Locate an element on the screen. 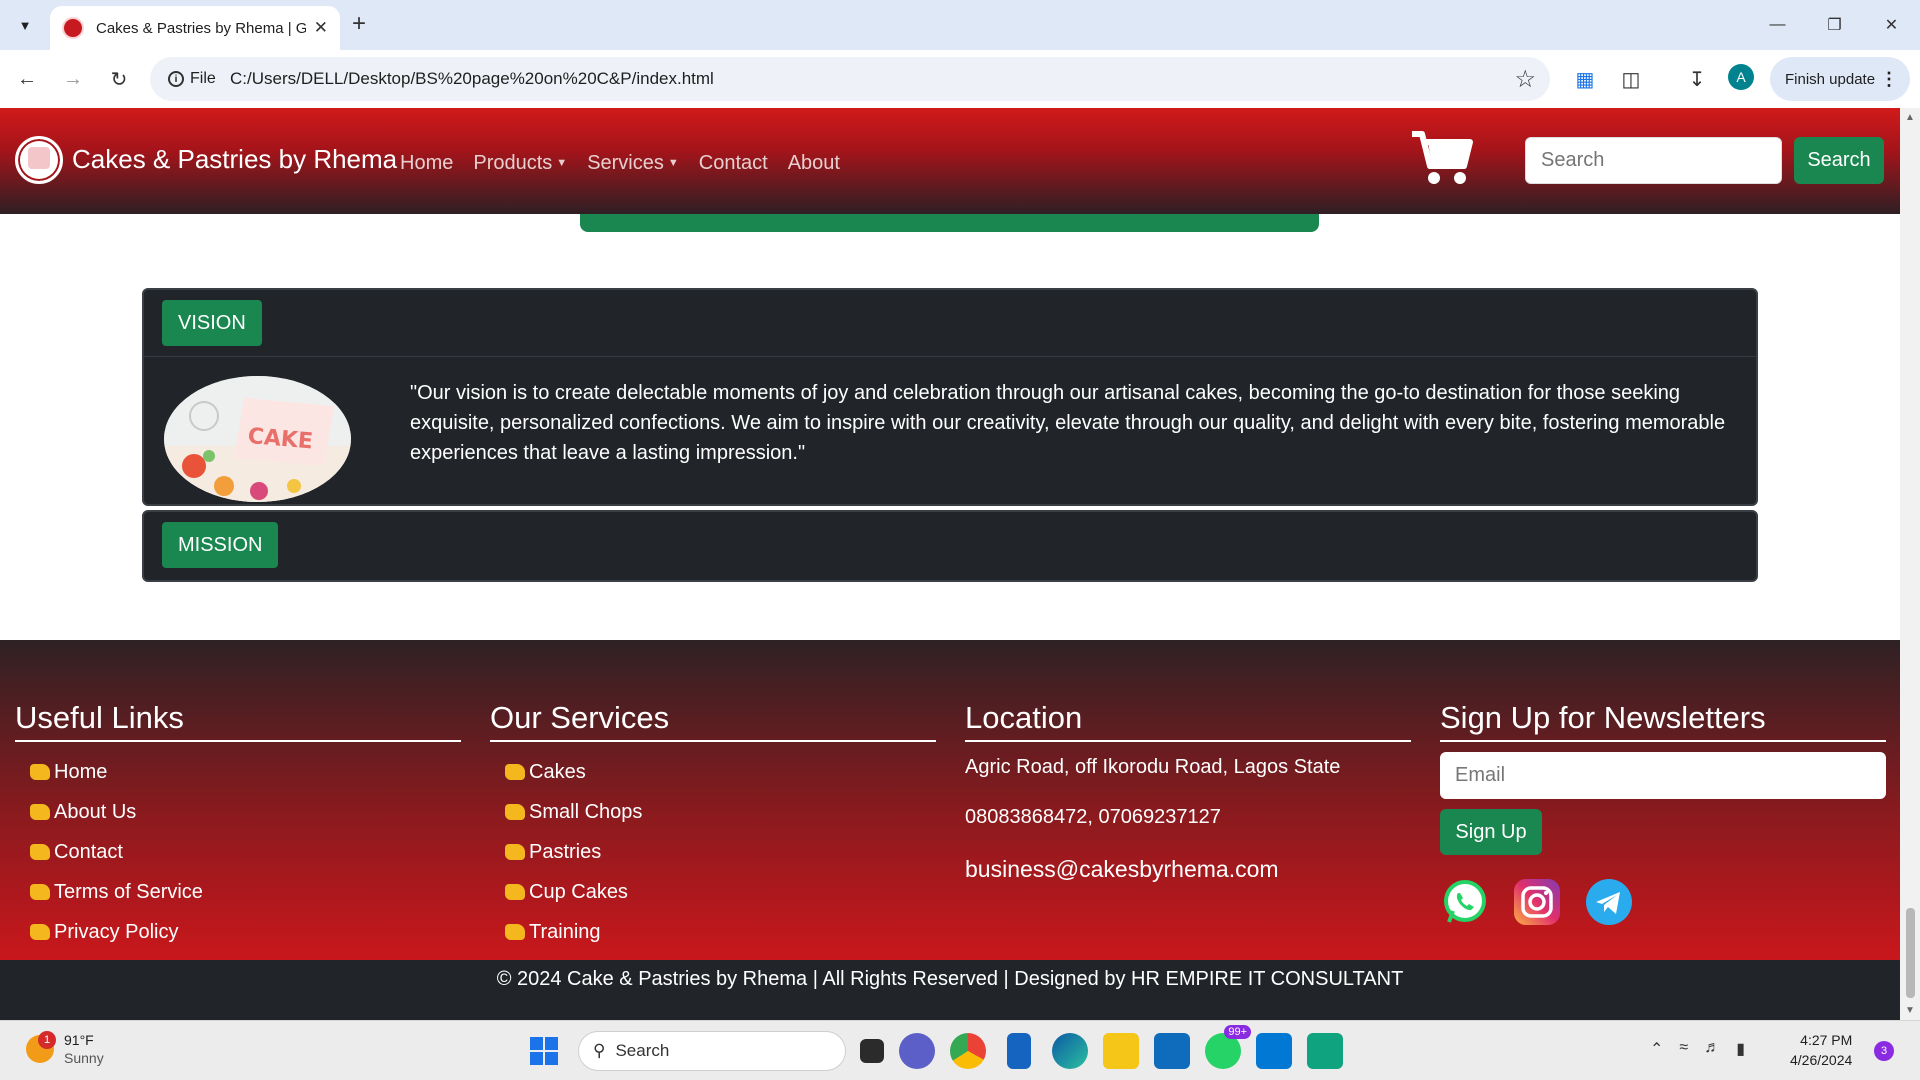  location-phones: 08083868472, 07069237127 is located at coordinates (1093, 817).